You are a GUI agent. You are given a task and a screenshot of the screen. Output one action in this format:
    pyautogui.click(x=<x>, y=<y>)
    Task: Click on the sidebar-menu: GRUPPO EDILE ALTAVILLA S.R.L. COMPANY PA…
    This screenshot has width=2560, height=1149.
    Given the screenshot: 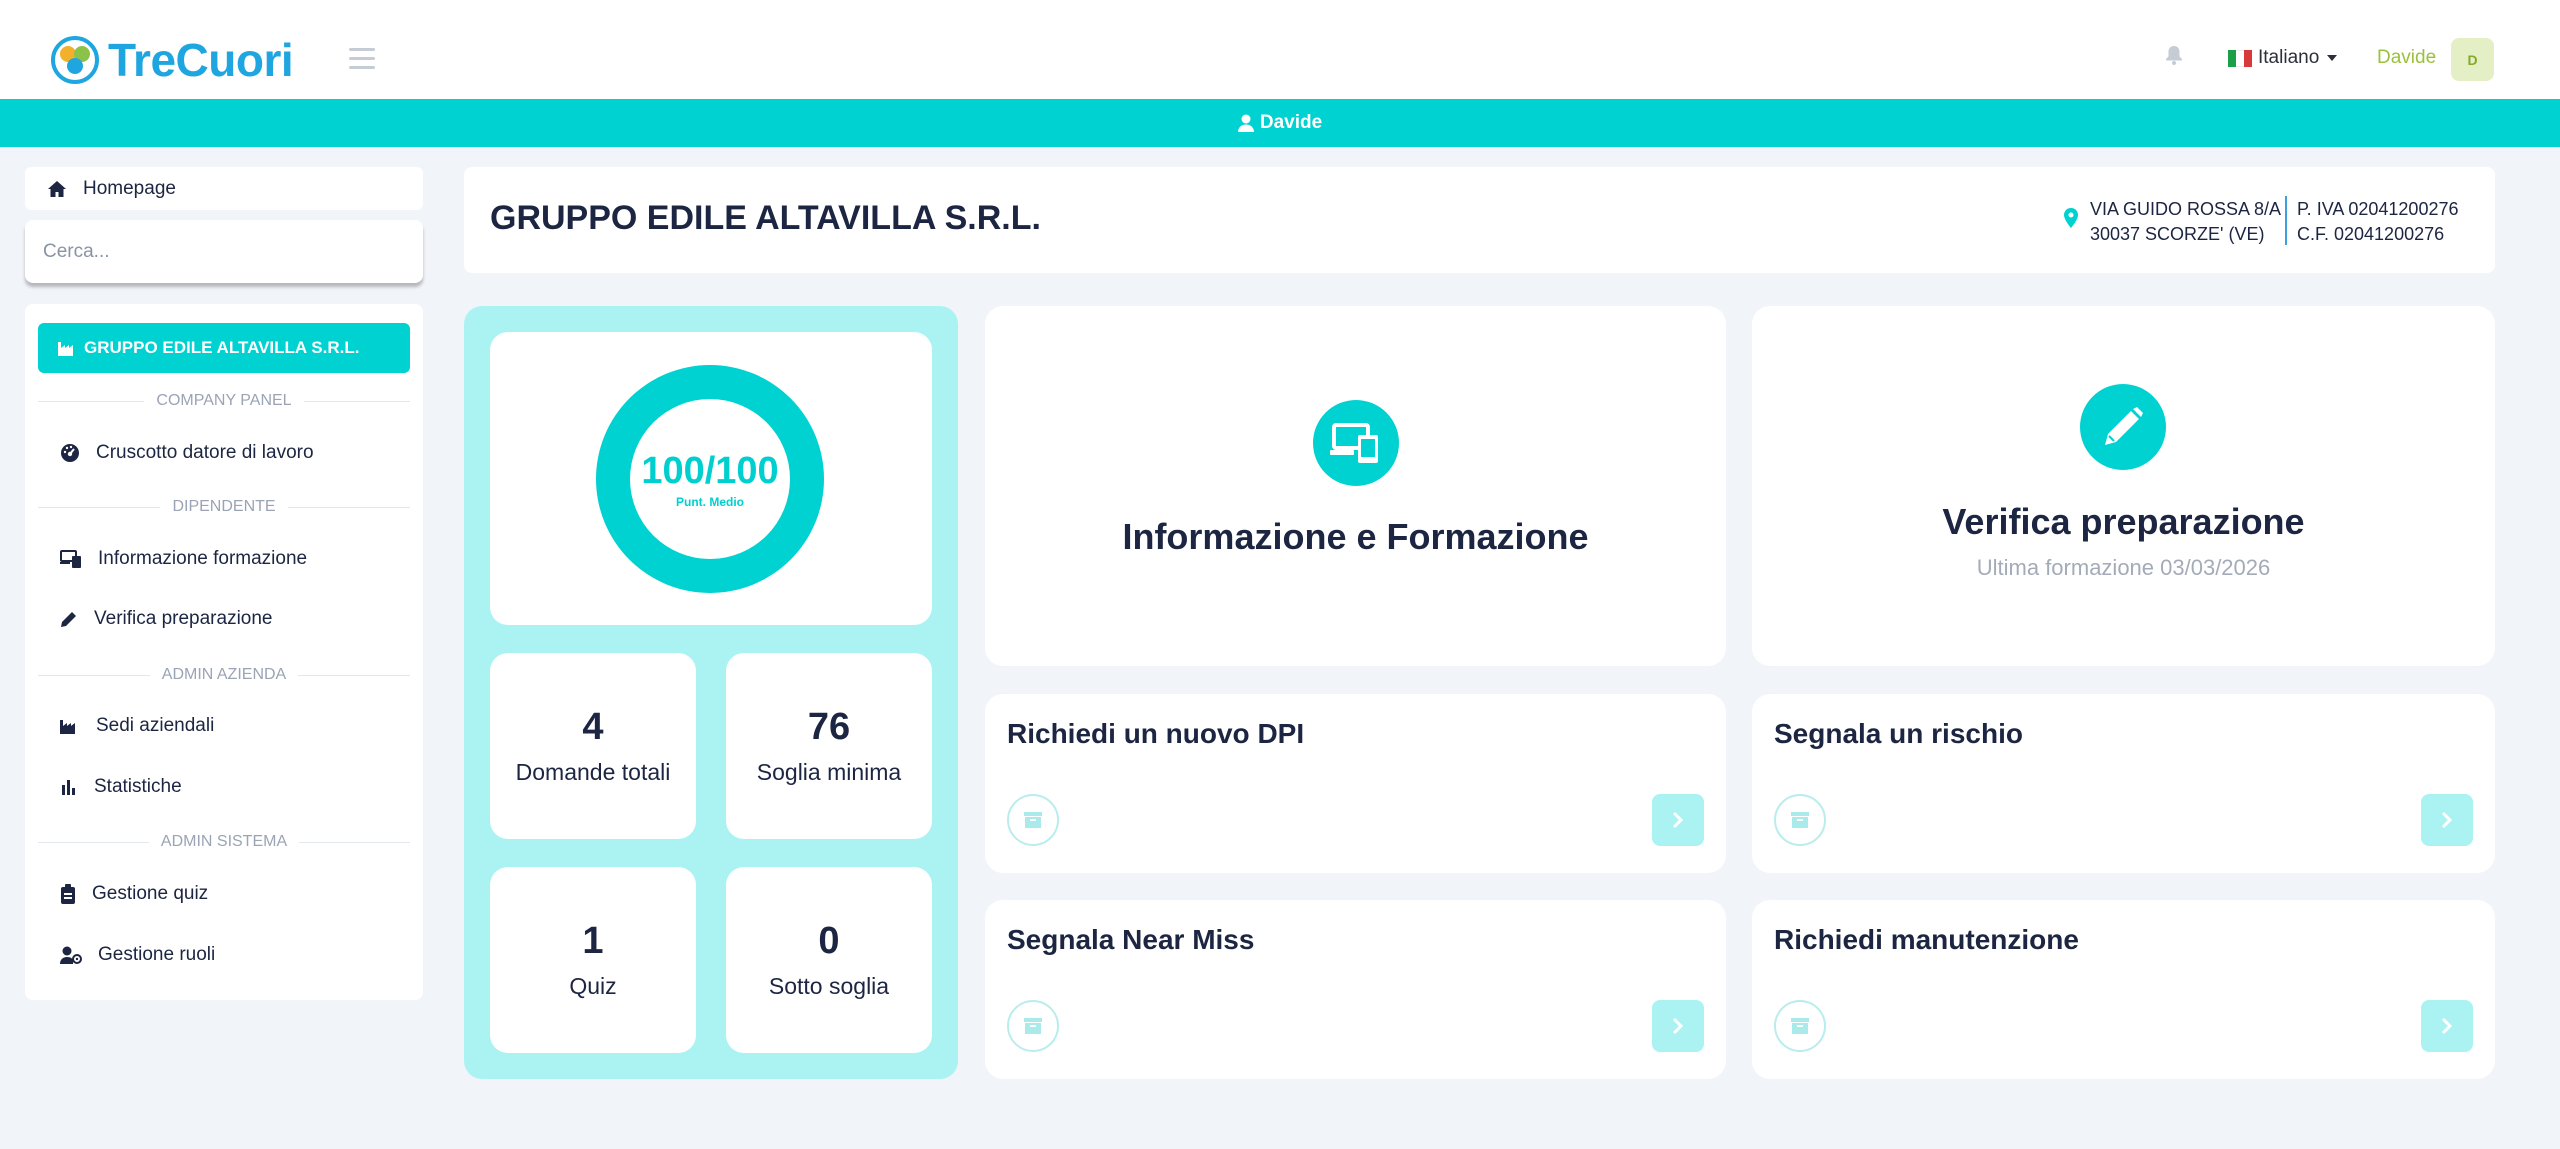 What is the action you would take?
    pyautogui.click(x=224, y=652)
    